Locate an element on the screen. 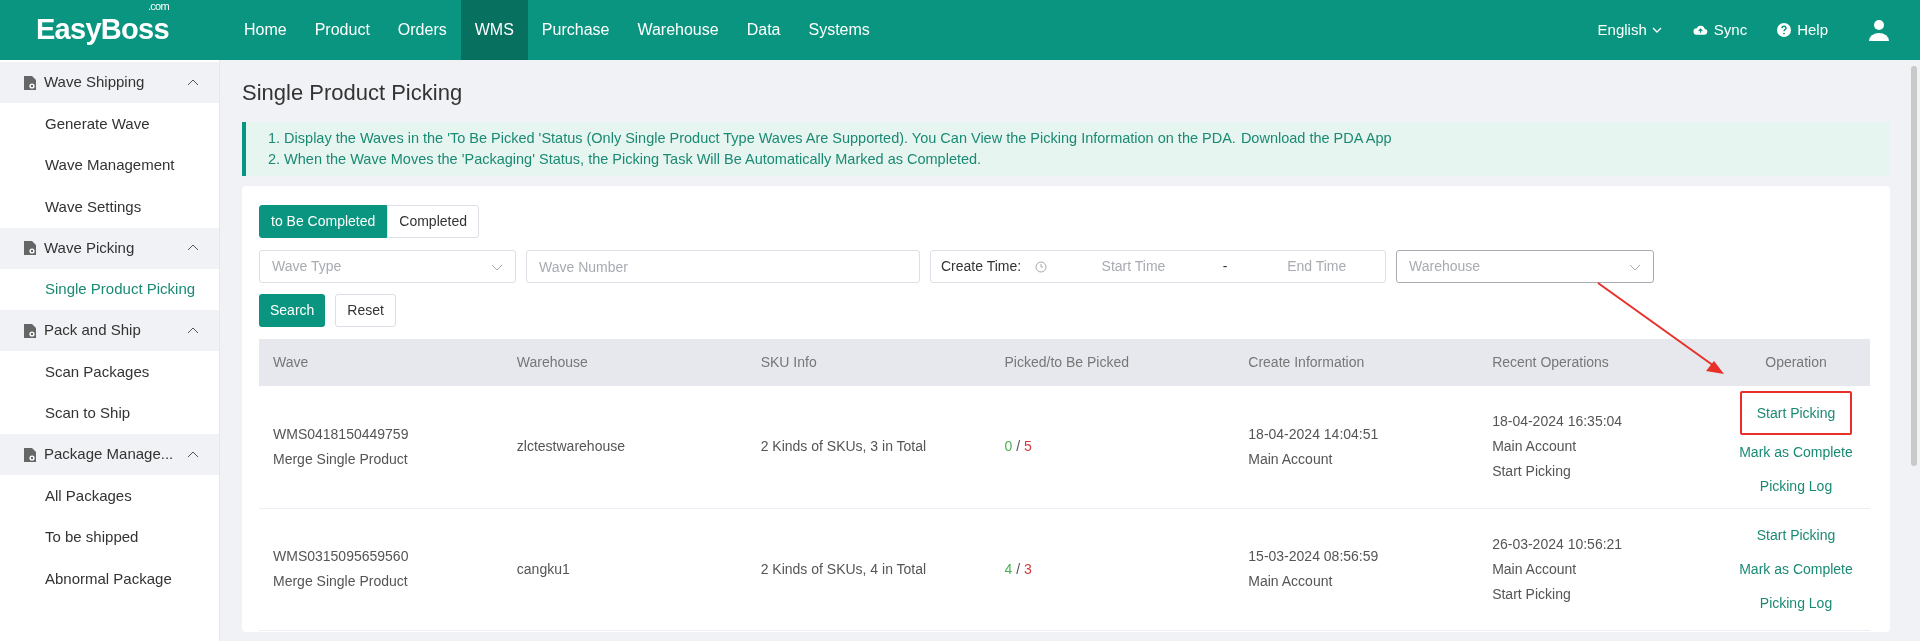  sku-info: 2 Kinds of SKUs, 3 in Total is located at coordinates (844, 447).